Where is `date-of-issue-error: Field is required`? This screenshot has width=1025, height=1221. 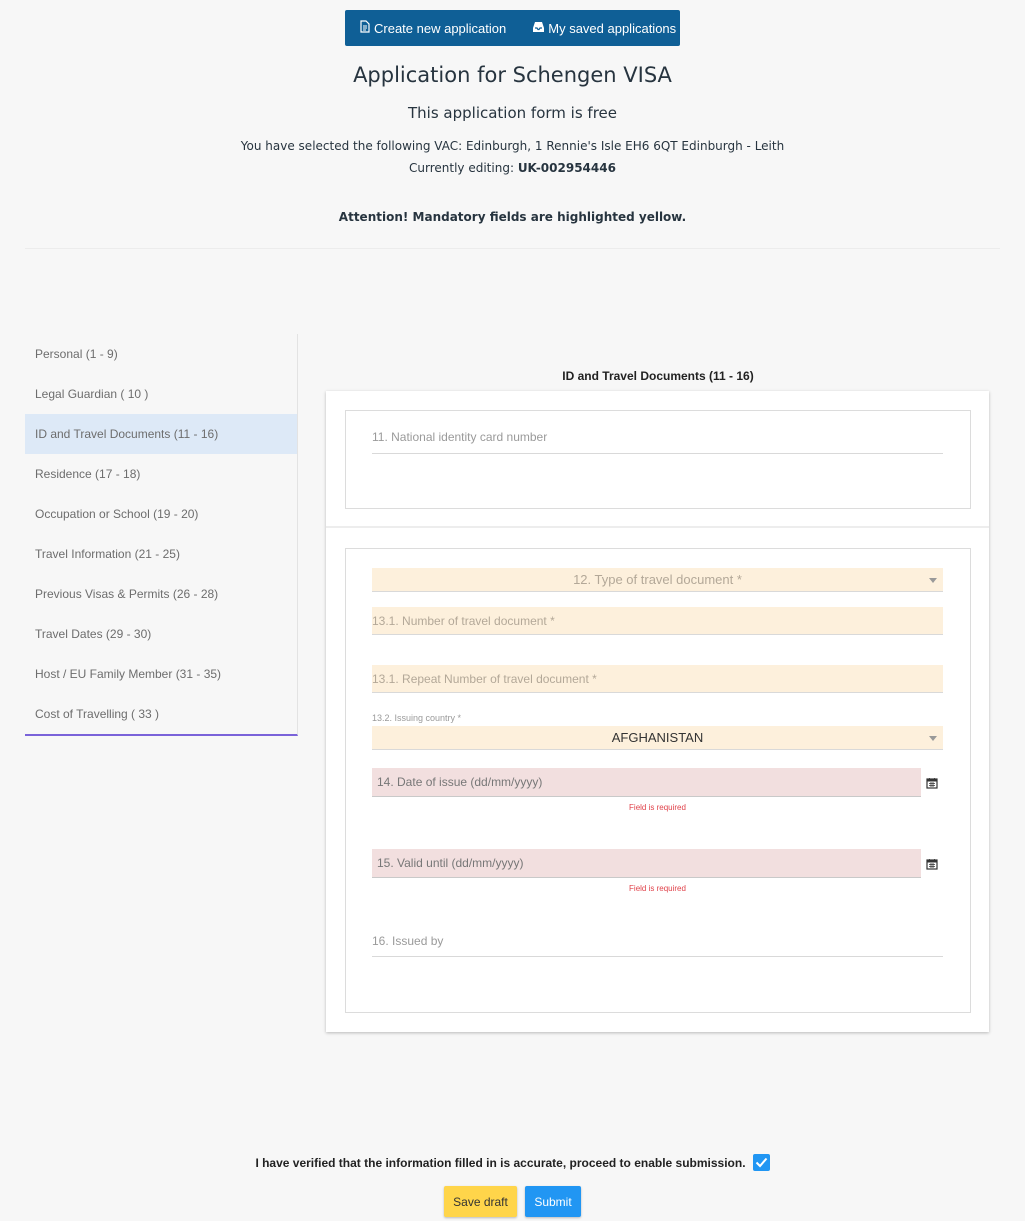 date-of-issue-error: Field is required is located at coordinates (657, 807).